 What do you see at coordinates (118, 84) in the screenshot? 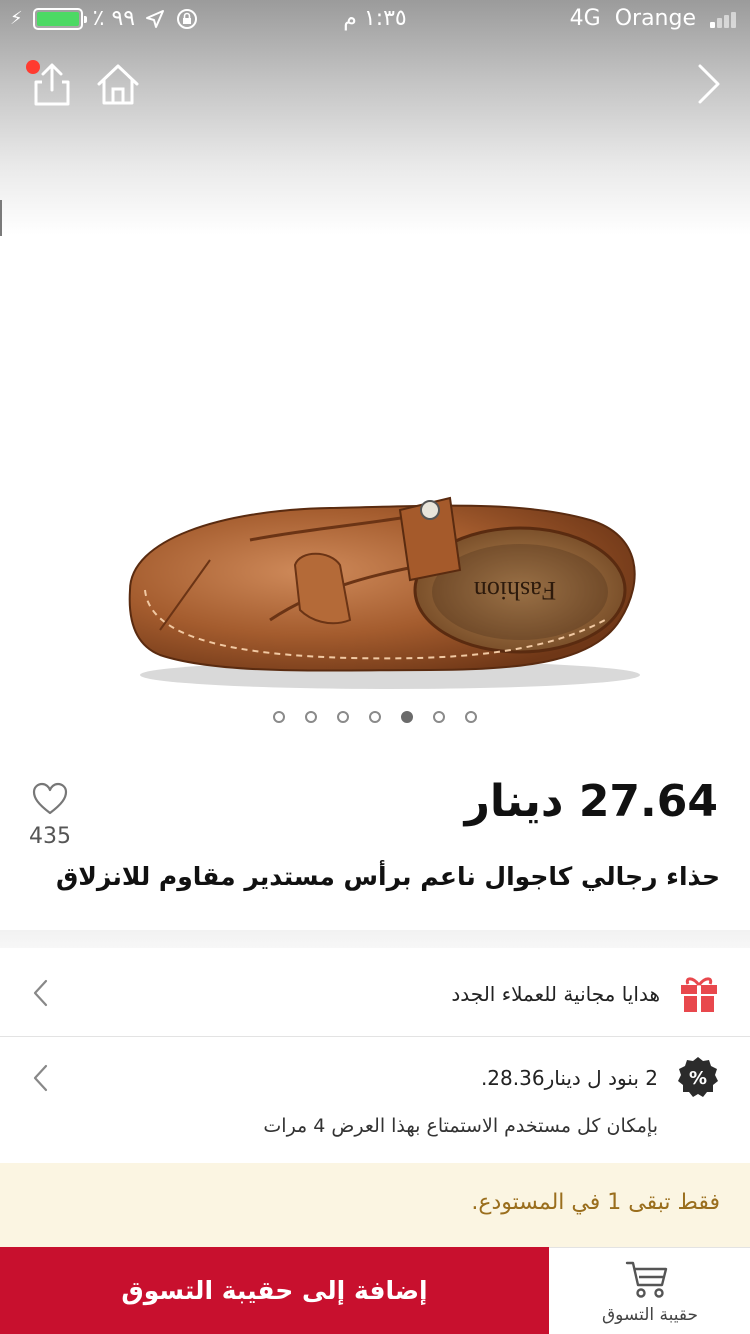
I see `home-icon` at bounding box center [118, 84].